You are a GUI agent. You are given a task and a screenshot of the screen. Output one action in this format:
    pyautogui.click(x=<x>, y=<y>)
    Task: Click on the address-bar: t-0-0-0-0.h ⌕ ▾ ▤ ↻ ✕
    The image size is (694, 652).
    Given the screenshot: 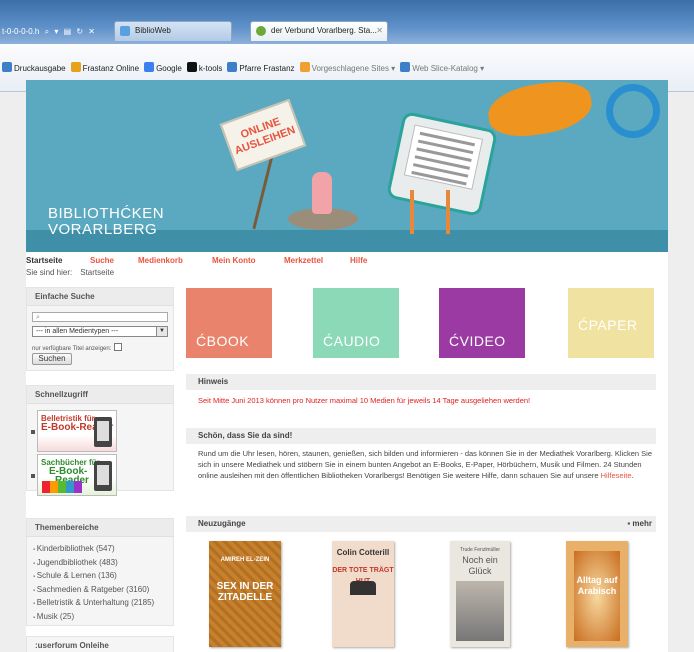 What is the action you would take?
    pyautogui.click(x=47, y=32)
    